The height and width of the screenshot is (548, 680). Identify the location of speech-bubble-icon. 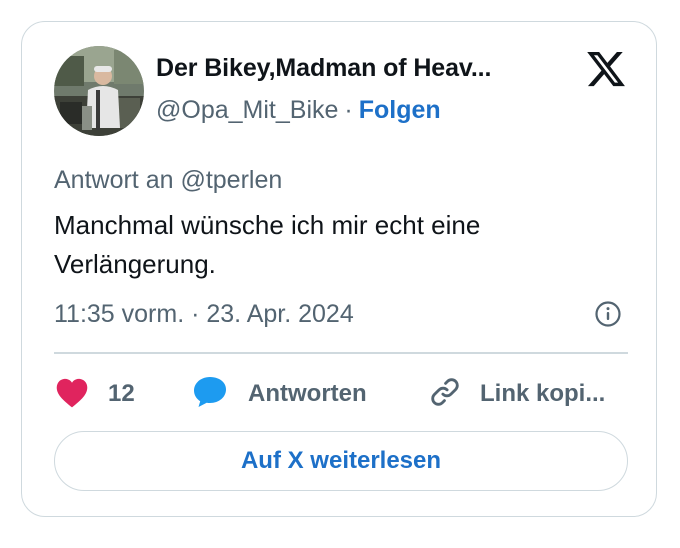
(210, 394).